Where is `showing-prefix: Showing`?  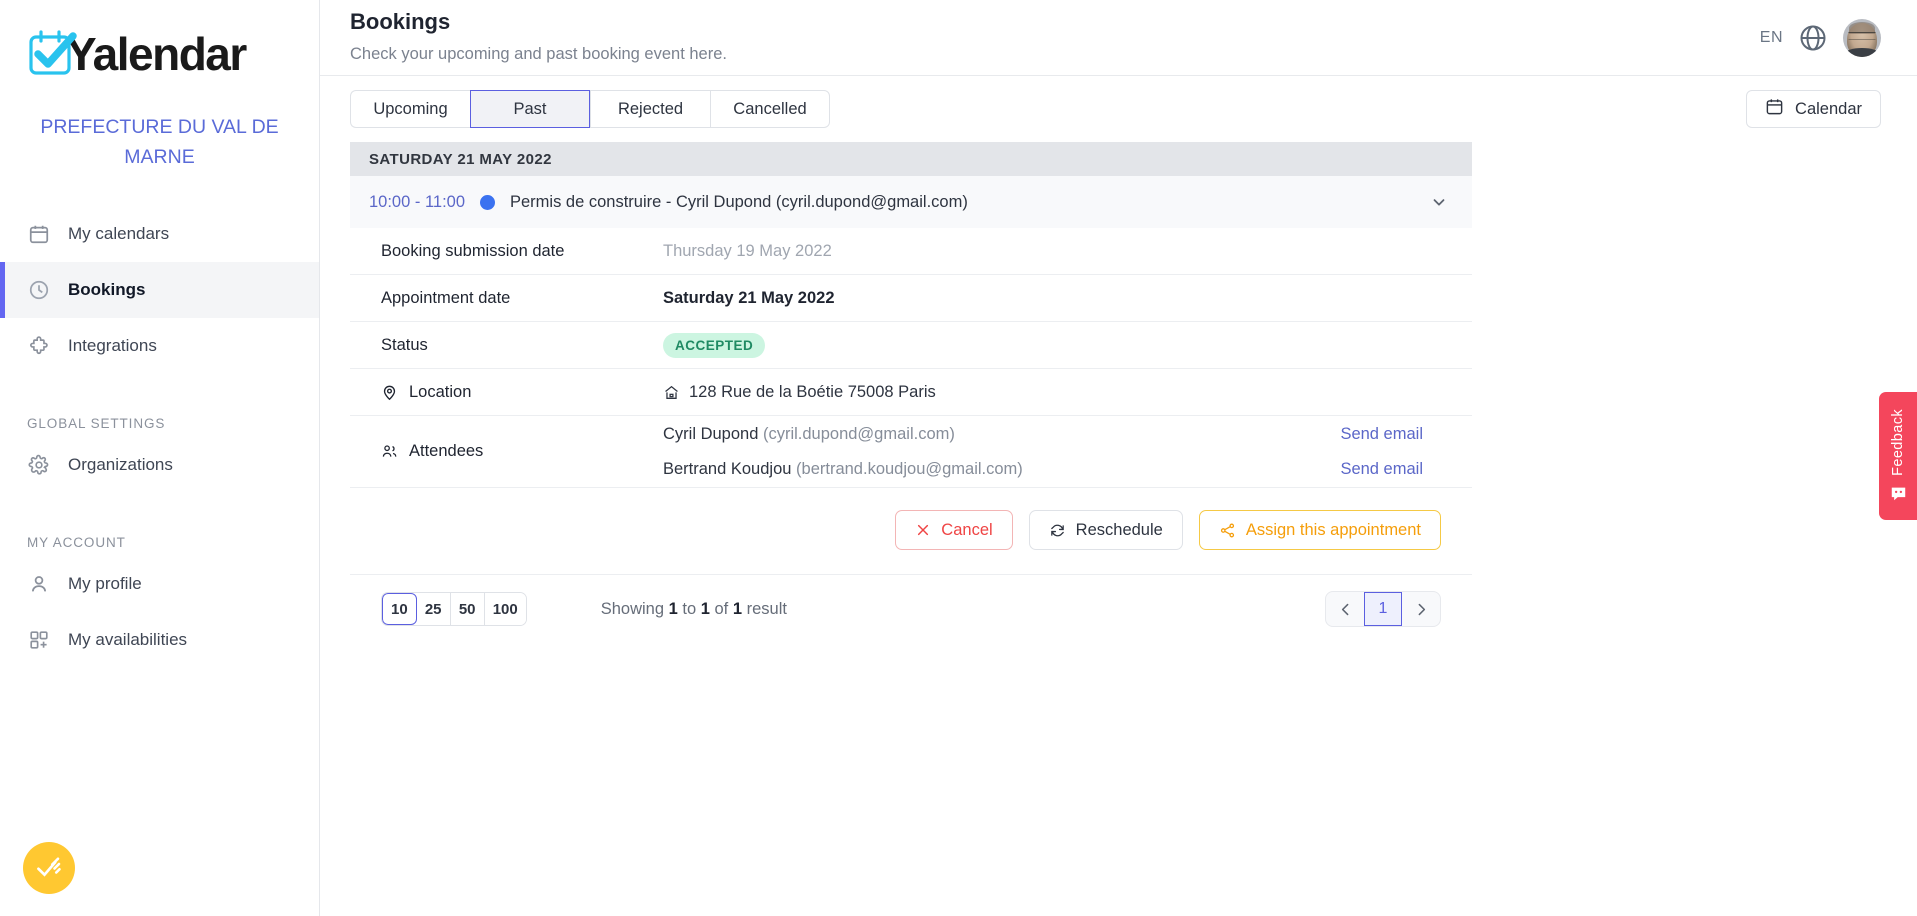
showing-prefix: Showing is located at coordinates (634, 608).